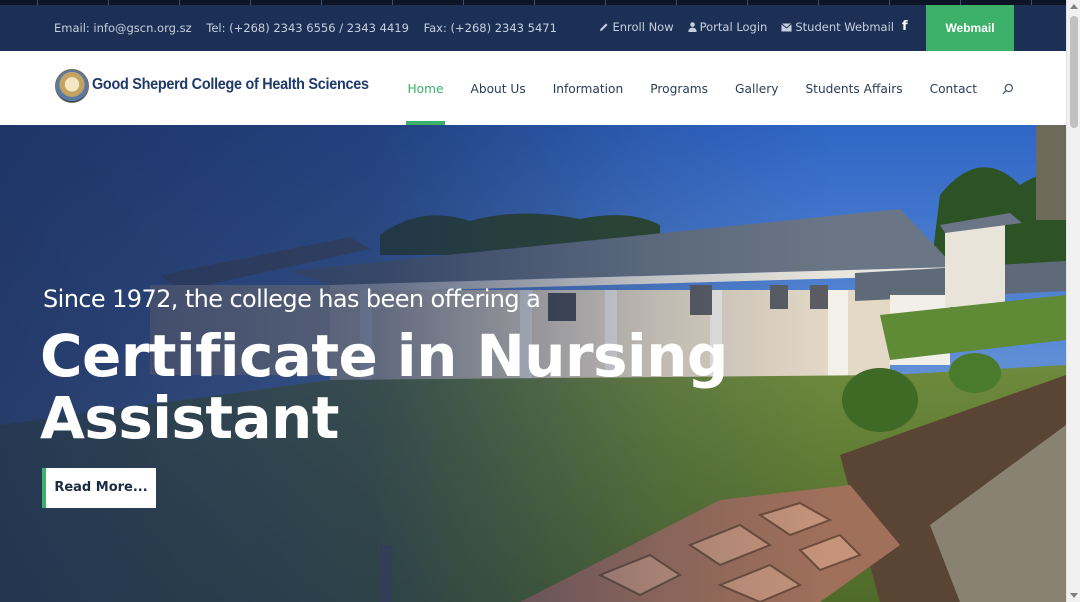 This screenshot has height=602, width=1080. What do you see at coordinates (733, 27) in the screenshot?
I see `portal-login-label: Portal Login` at bounding box center [733, 27].